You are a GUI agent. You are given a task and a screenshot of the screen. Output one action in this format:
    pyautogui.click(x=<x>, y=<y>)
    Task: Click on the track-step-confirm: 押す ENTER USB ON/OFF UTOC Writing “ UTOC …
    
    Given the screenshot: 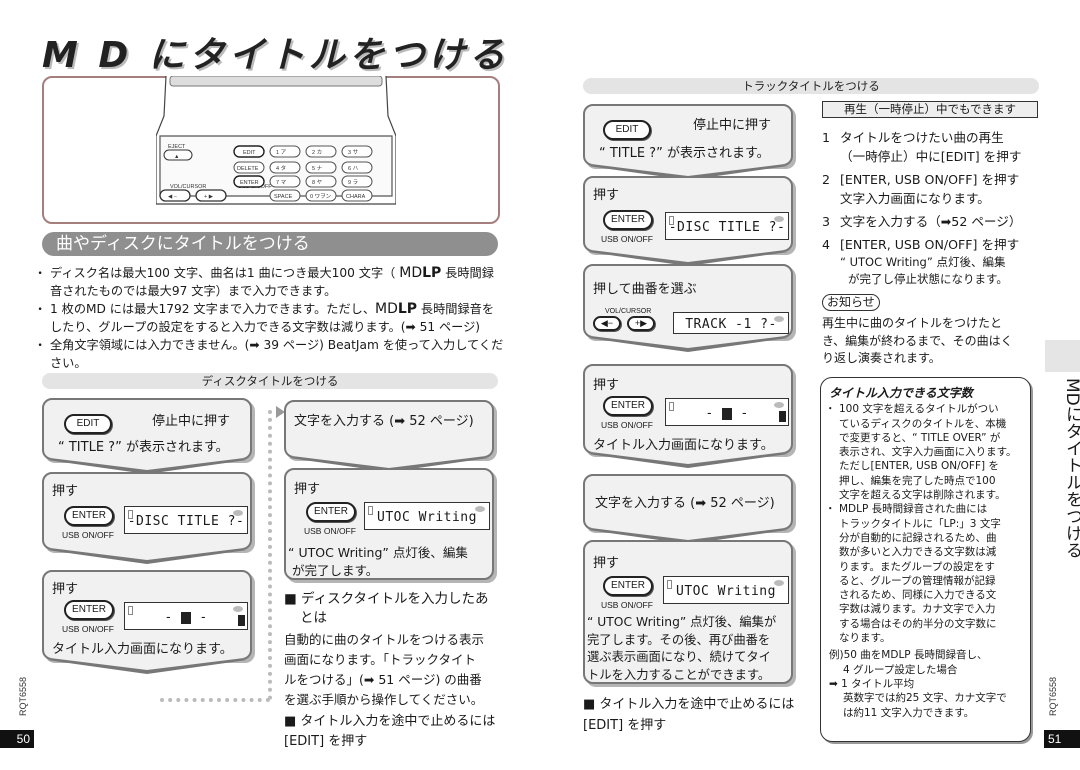 What is the action you would take?
    pyautogui.click(x=688, y=612)
    